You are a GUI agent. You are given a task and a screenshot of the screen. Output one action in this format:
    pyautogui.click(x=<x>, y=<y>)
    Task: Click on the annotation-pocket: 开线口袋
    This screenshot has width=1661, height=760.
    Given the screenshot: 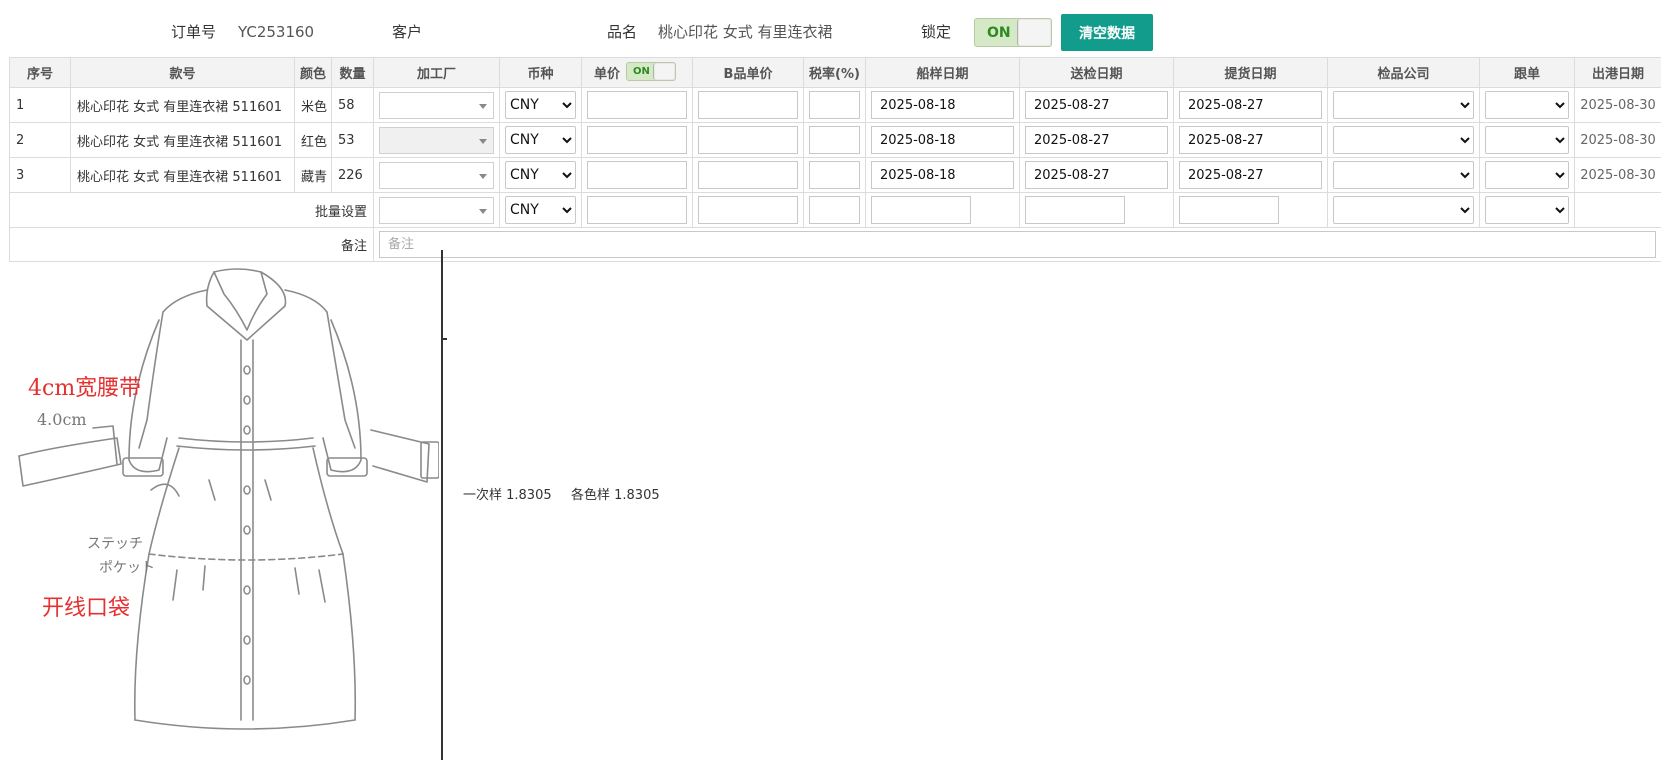 What is the action you would take?
    pyautogui.click(x=86, y=608)
    